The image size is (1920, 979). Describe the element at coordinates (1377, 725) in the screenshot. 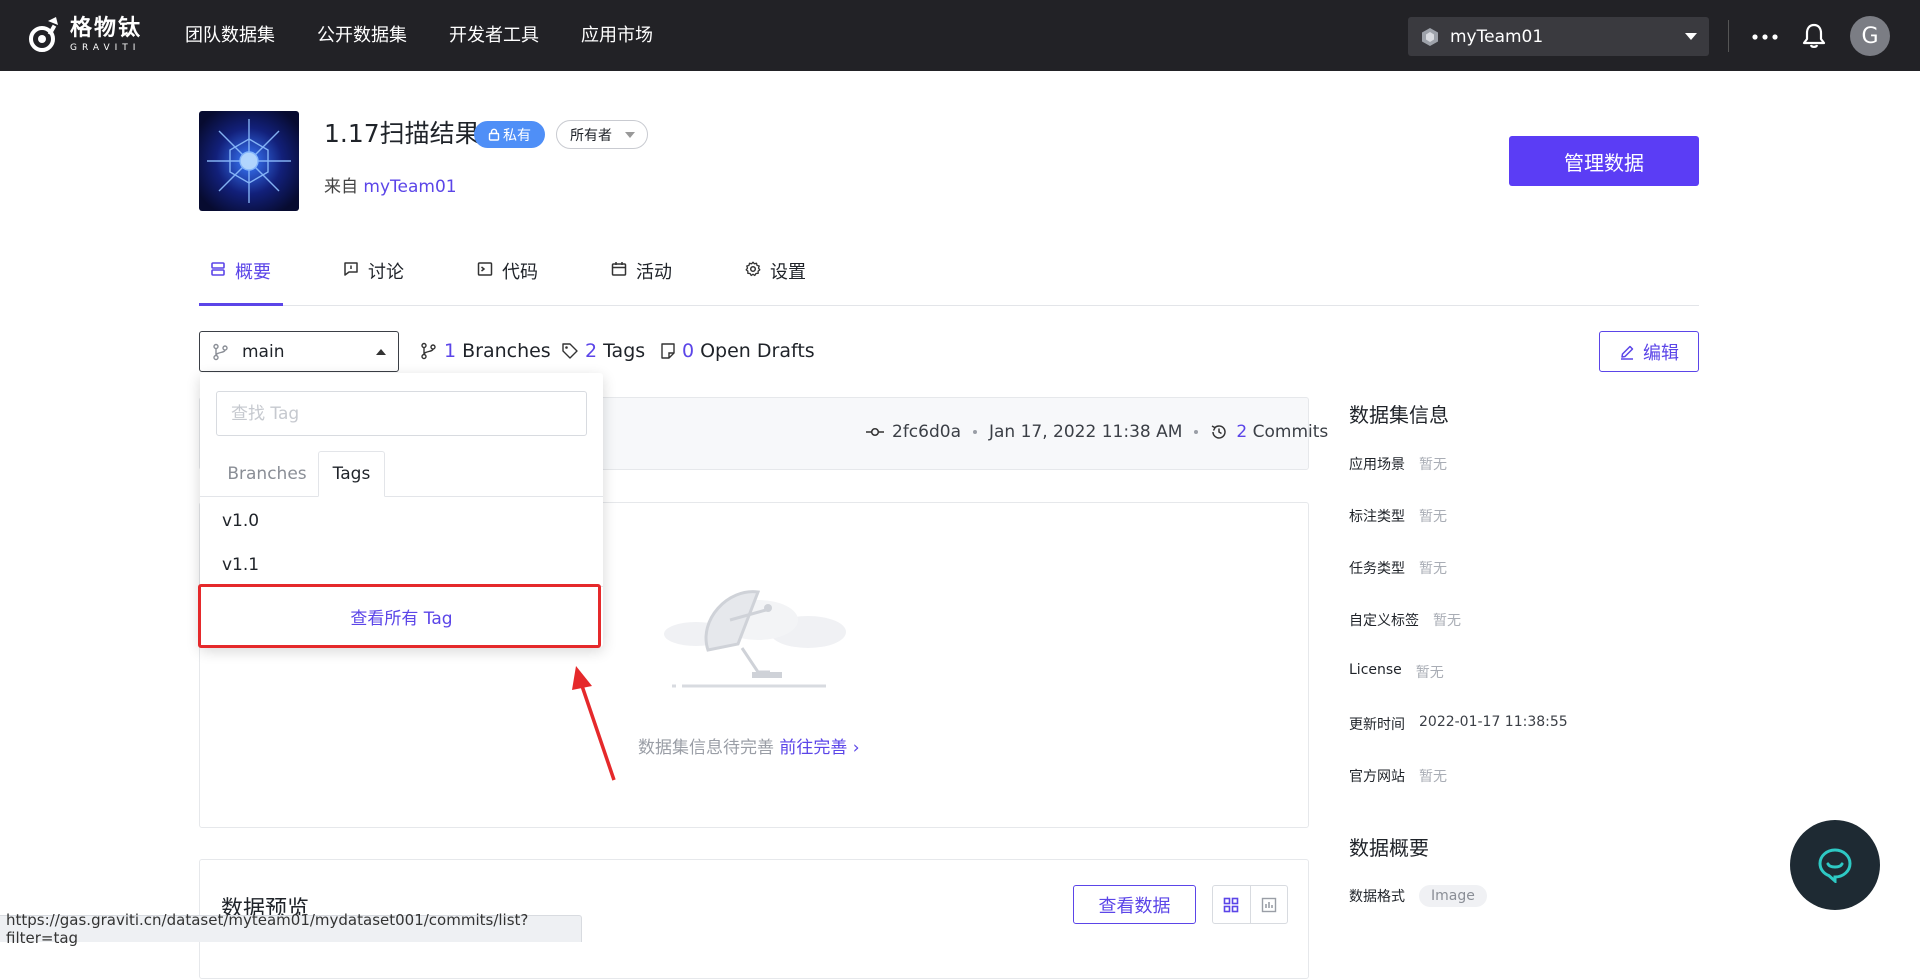

I see `info-key: 更新时间` at that location.